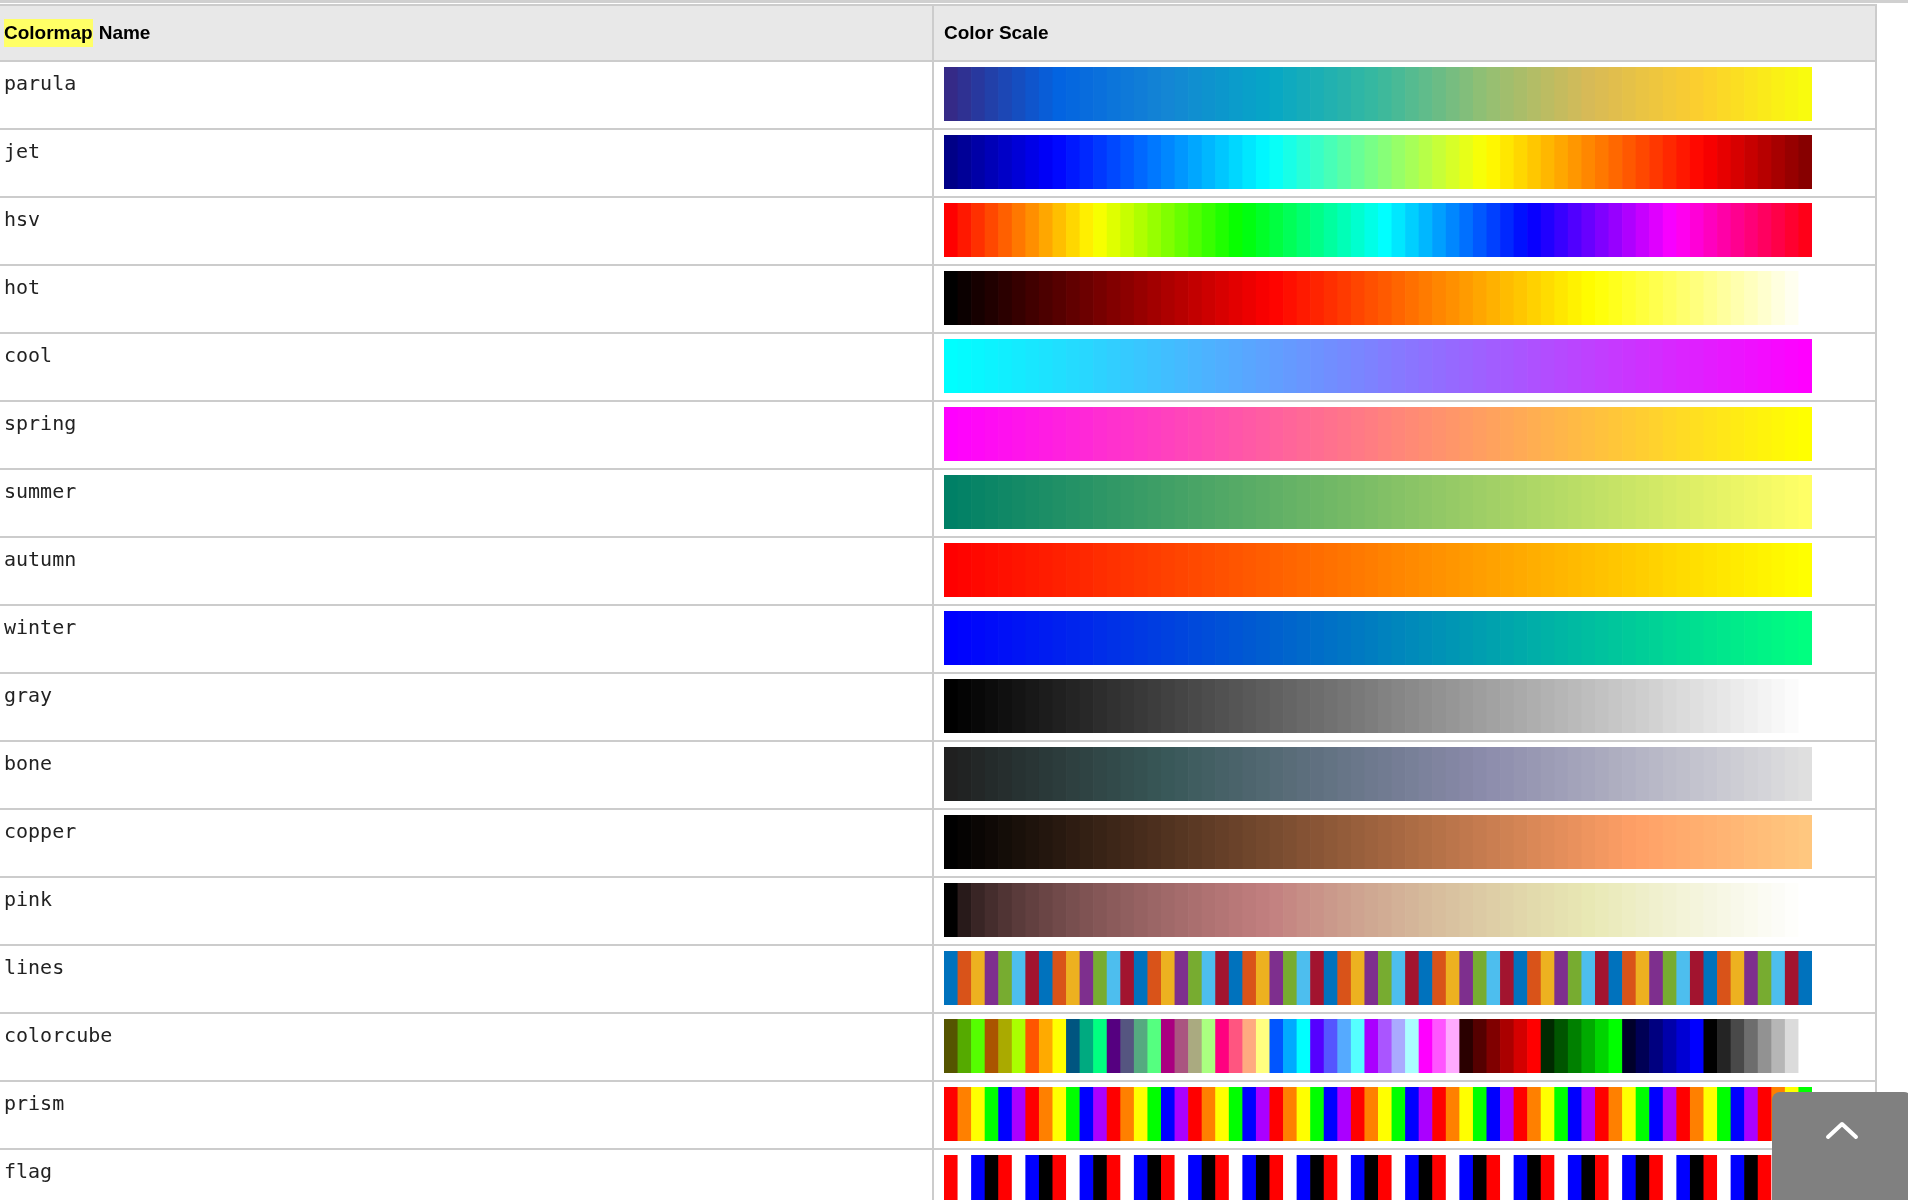 The width and height of the screenshot is (1908, 1200). What do you see at coordinates (58, 1035) in the screenshot?
I see `colormap-name: colorcube` at bounding box center [58, 1035].